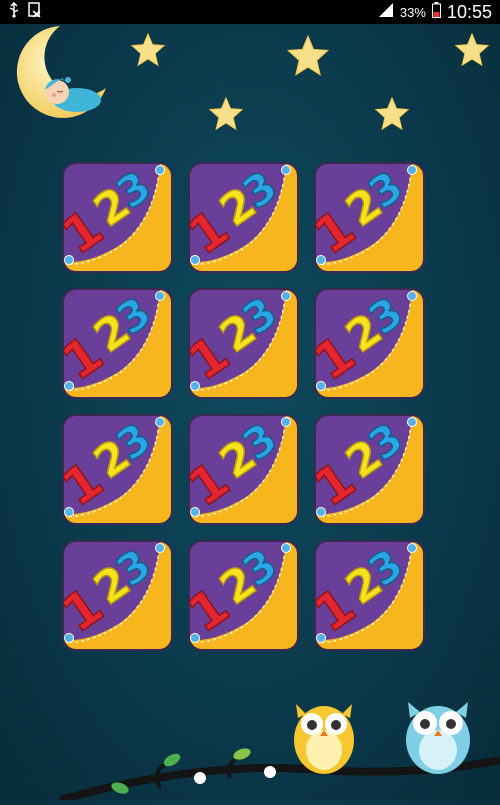 The image size is (500, 805). I want to click on screenshot-icon, so click(35, 12).